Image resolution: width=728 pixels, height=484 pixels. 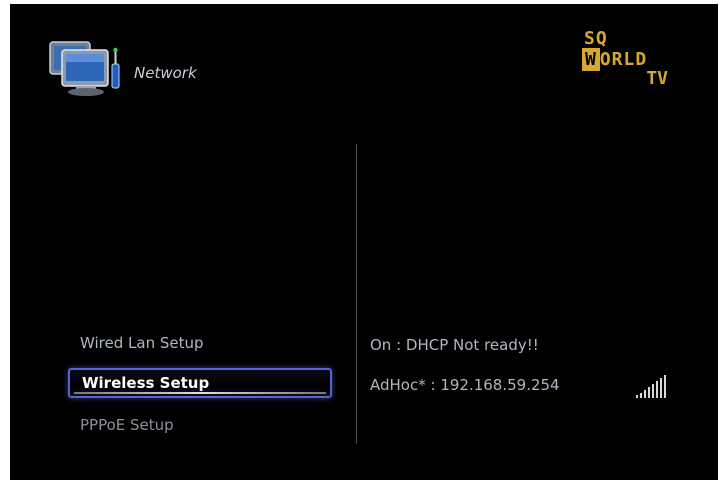 What do you see at coordinates (84, 68) in the screenshot?
I see `network-computers-icon` at bounding box center [84, 68].